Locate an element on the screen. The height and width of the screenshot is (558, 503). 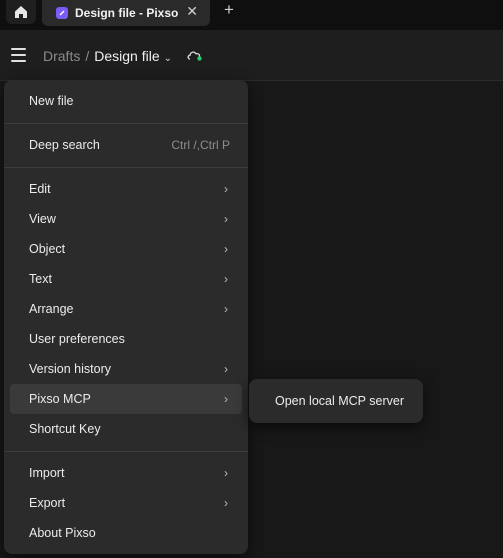
menu-item-shortcut-key: Shortcut Key is located at coordinates (126, 429).